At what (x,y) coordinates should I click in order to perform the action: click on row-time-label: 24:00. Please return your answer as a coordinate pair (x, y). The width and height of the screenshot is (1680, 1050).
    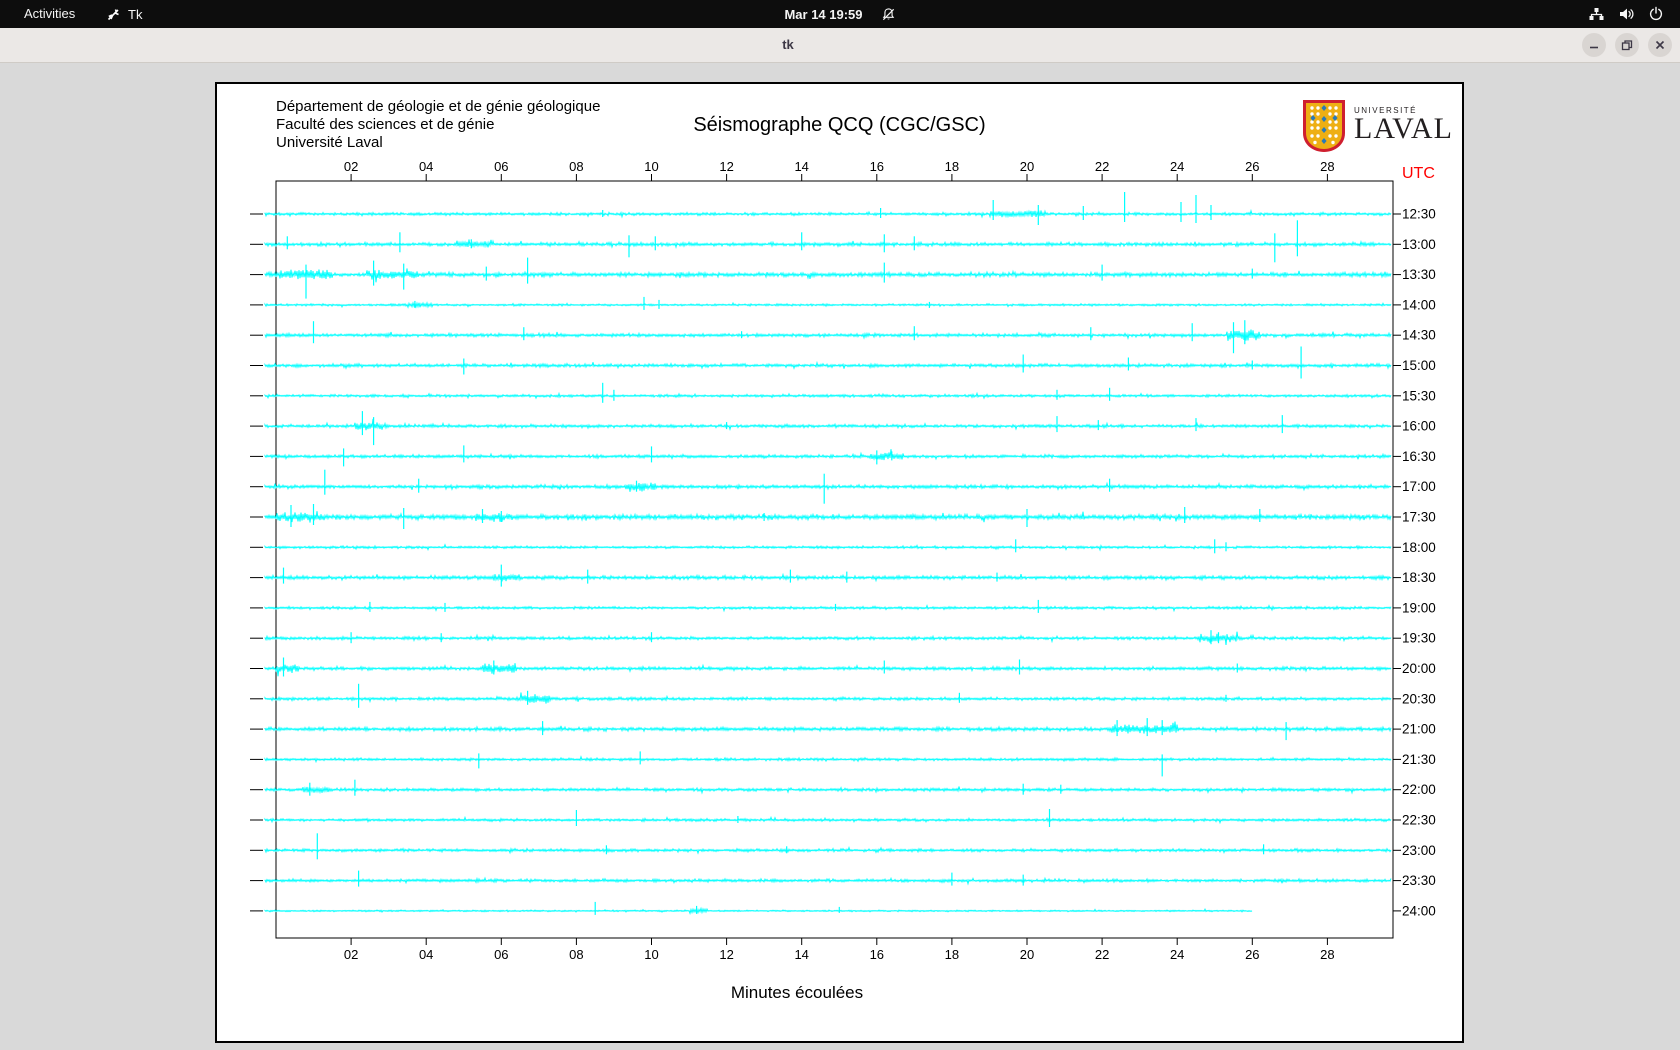
    Looking at the image, I should click on (1419, 910).